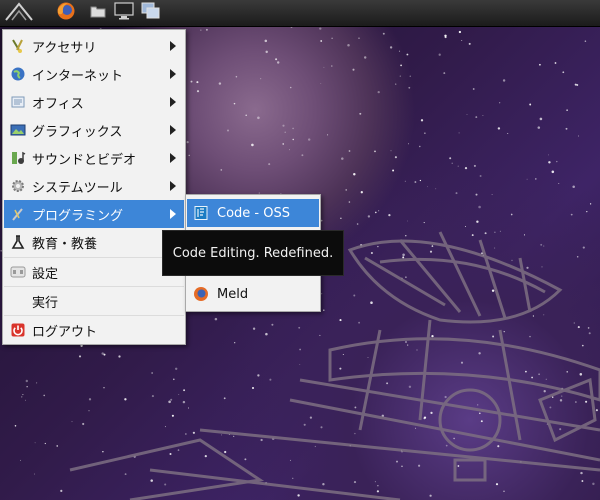 The image size is (600, 500). What do you see at coordinates (300, 13) in the screenshot?
I see `top-panel` at bounding box center [300, 13].